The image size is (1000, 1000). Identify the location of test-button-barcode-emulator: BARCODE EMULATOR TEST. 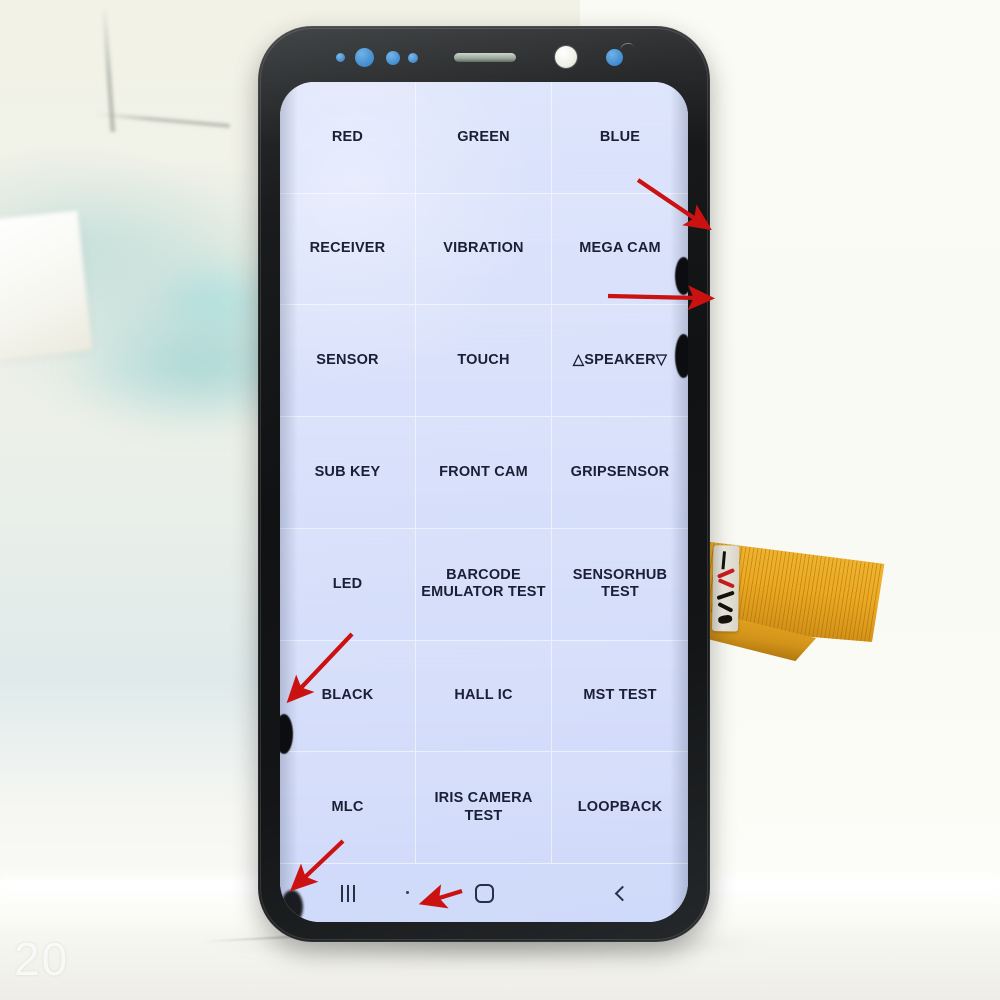
(484, 584).